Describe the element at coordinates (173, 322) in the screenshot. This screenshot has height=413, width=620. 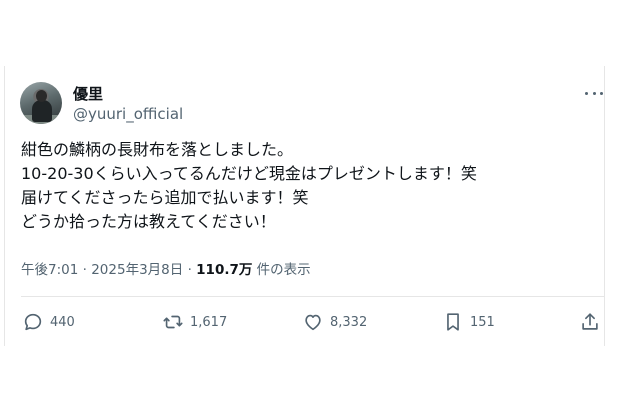
I see `retweet-icon` at that location.